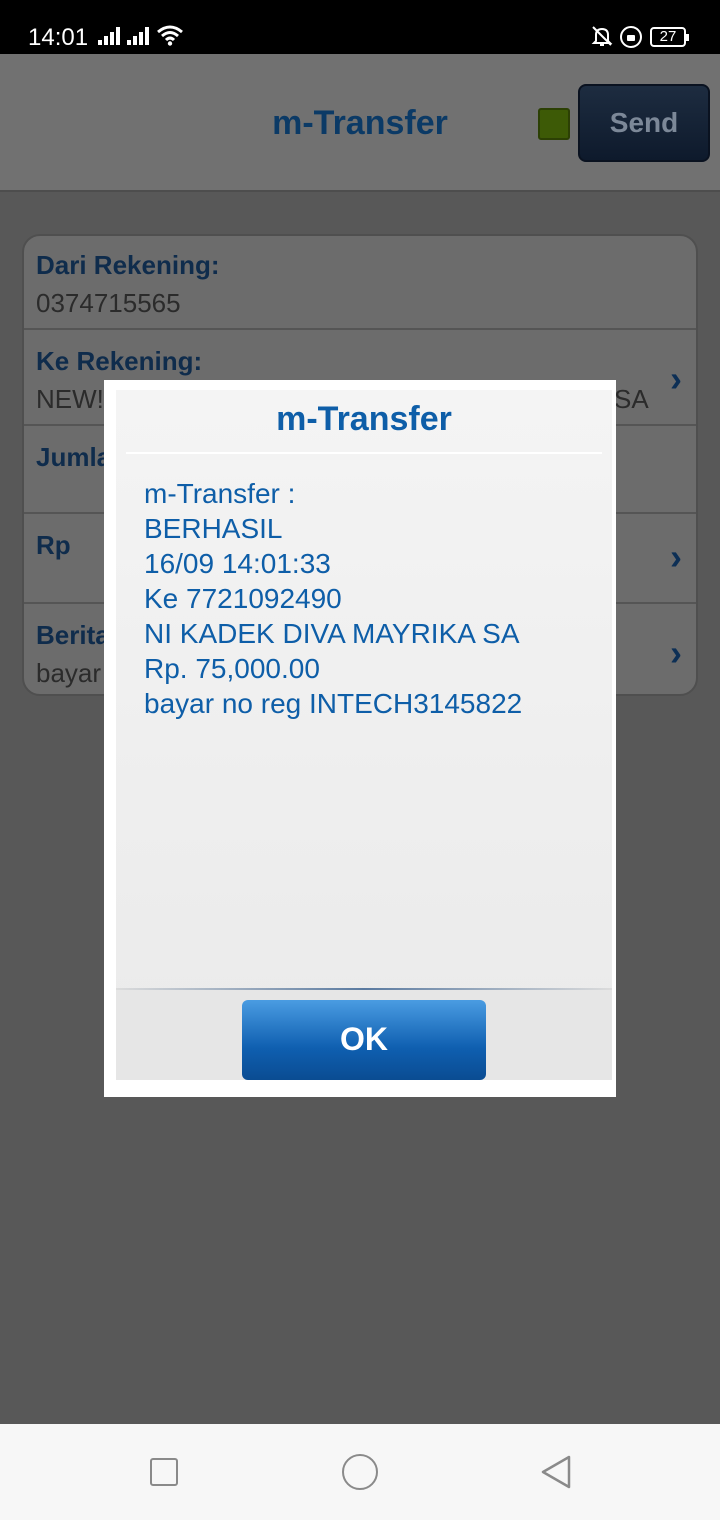 The width and height of the screenshot is (720, 1520). I want to click on dialog-footer: OK, so click(364, 1035).